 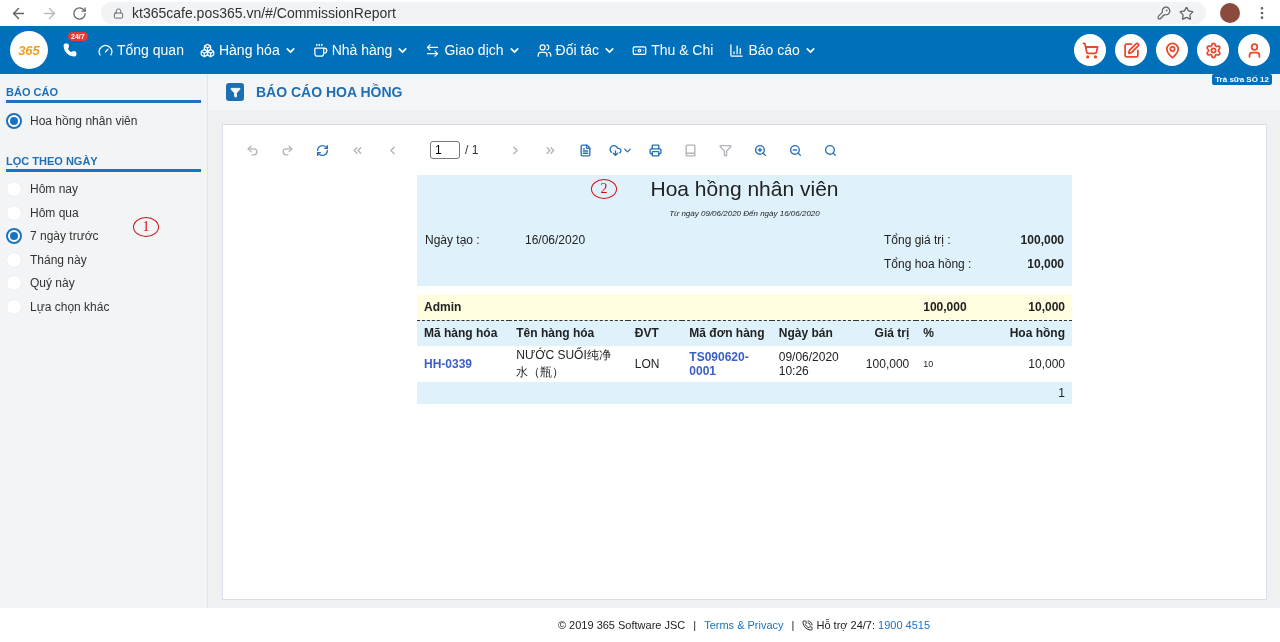 I want to click on map-pin-button, so click(x=1172, y=50).